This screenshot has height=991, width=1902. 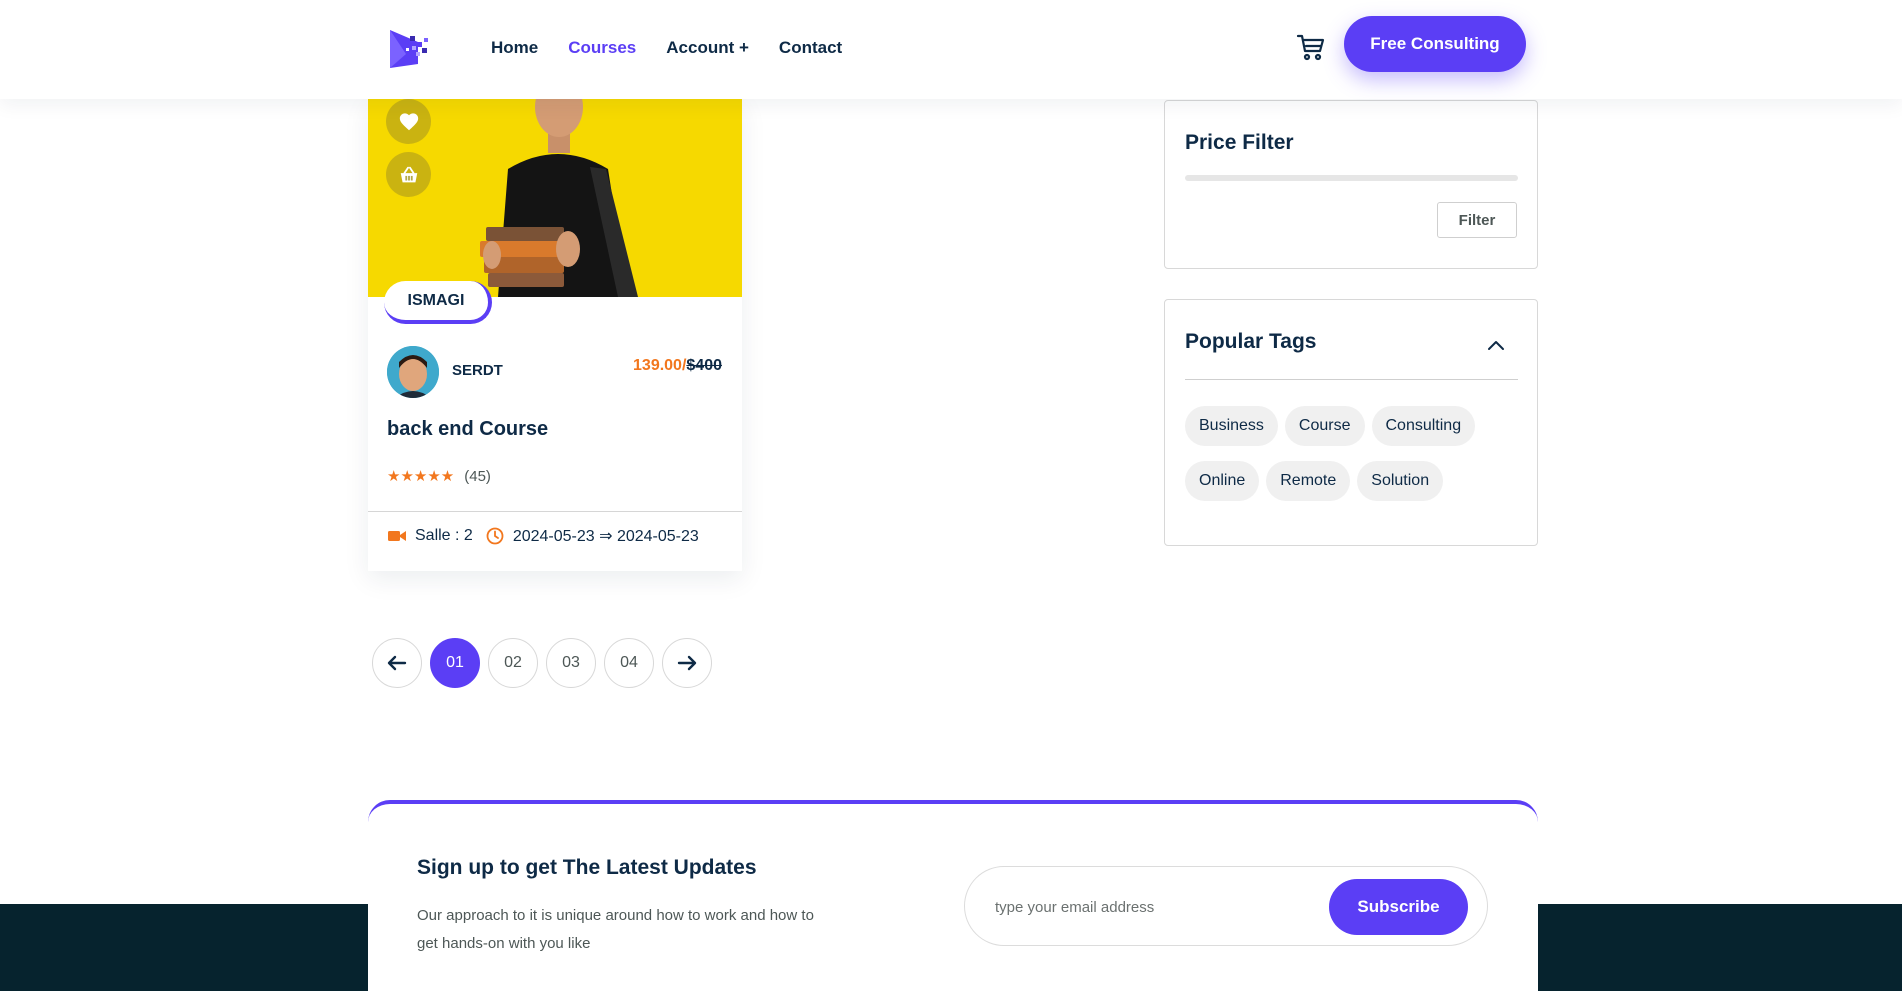 I want to click on price-filter-title: Price Filter, so click(x=1239, y=142).